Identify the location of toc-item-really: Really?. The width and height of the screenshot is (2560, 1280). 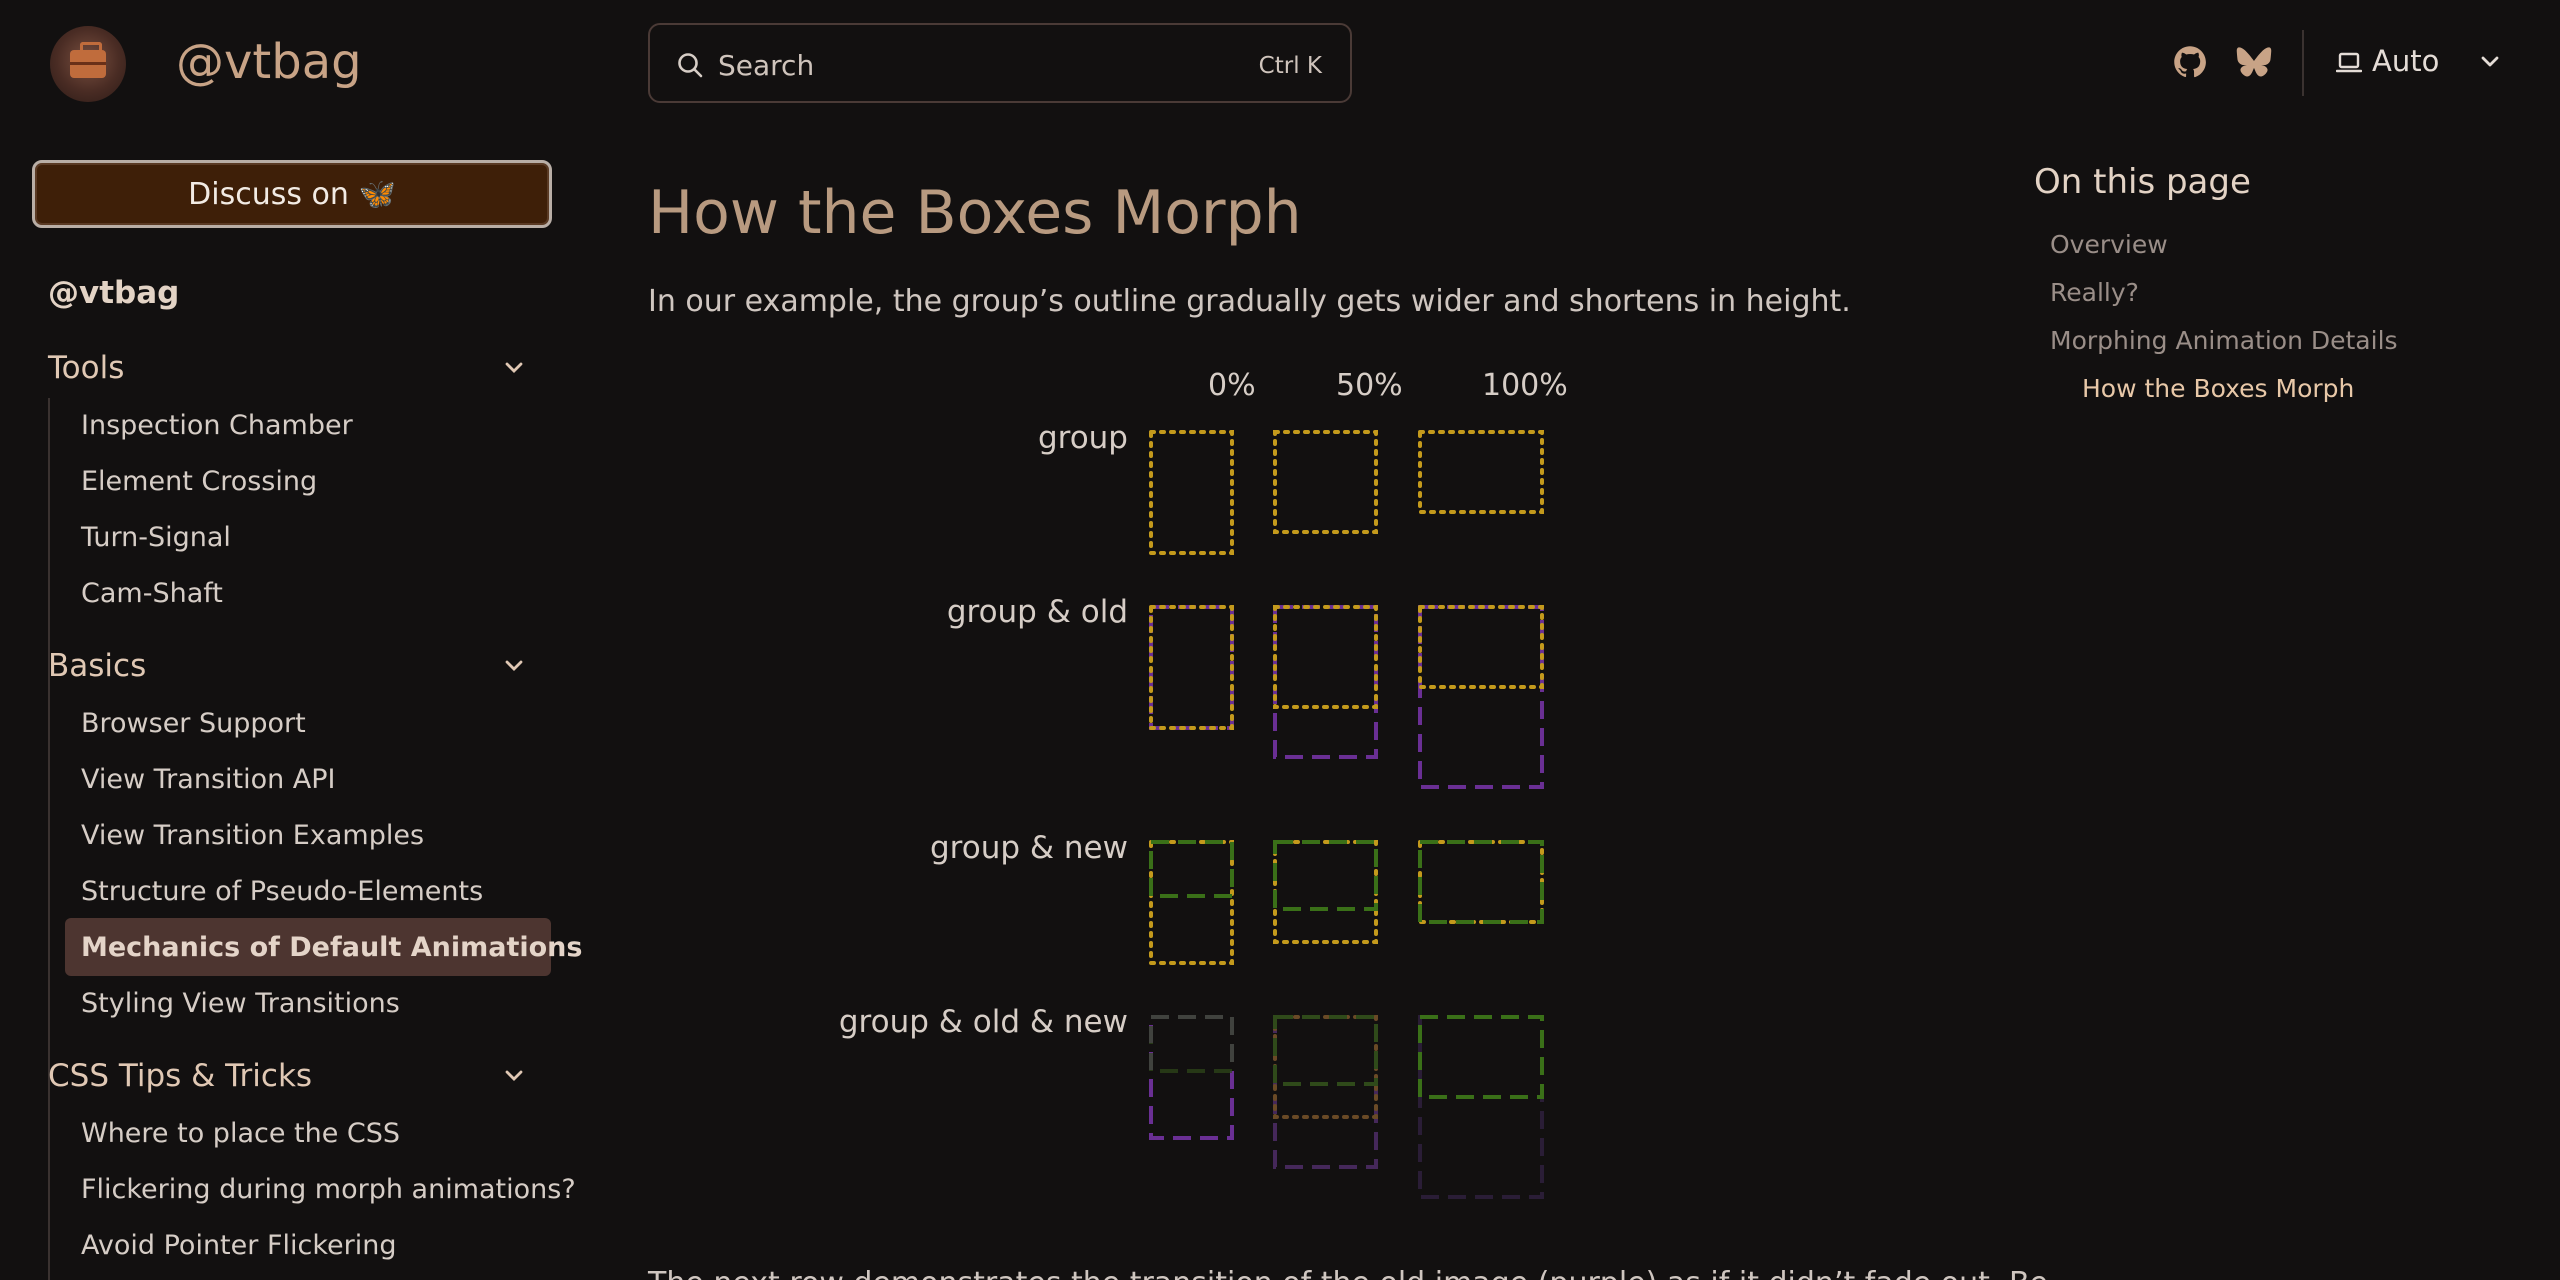
(2094, 292).